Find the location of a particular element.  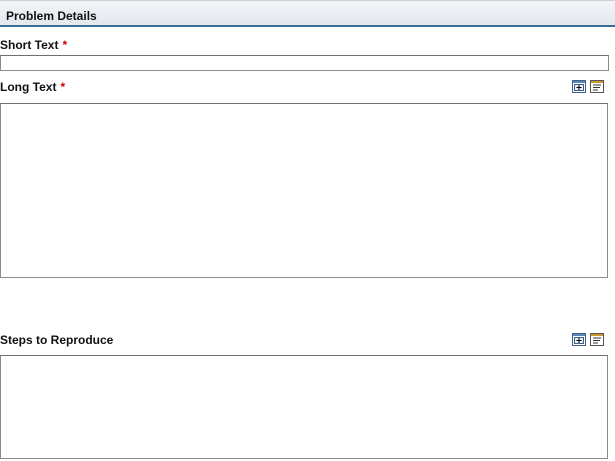

section-header: Problem Details is located at coordinates (307, 13).